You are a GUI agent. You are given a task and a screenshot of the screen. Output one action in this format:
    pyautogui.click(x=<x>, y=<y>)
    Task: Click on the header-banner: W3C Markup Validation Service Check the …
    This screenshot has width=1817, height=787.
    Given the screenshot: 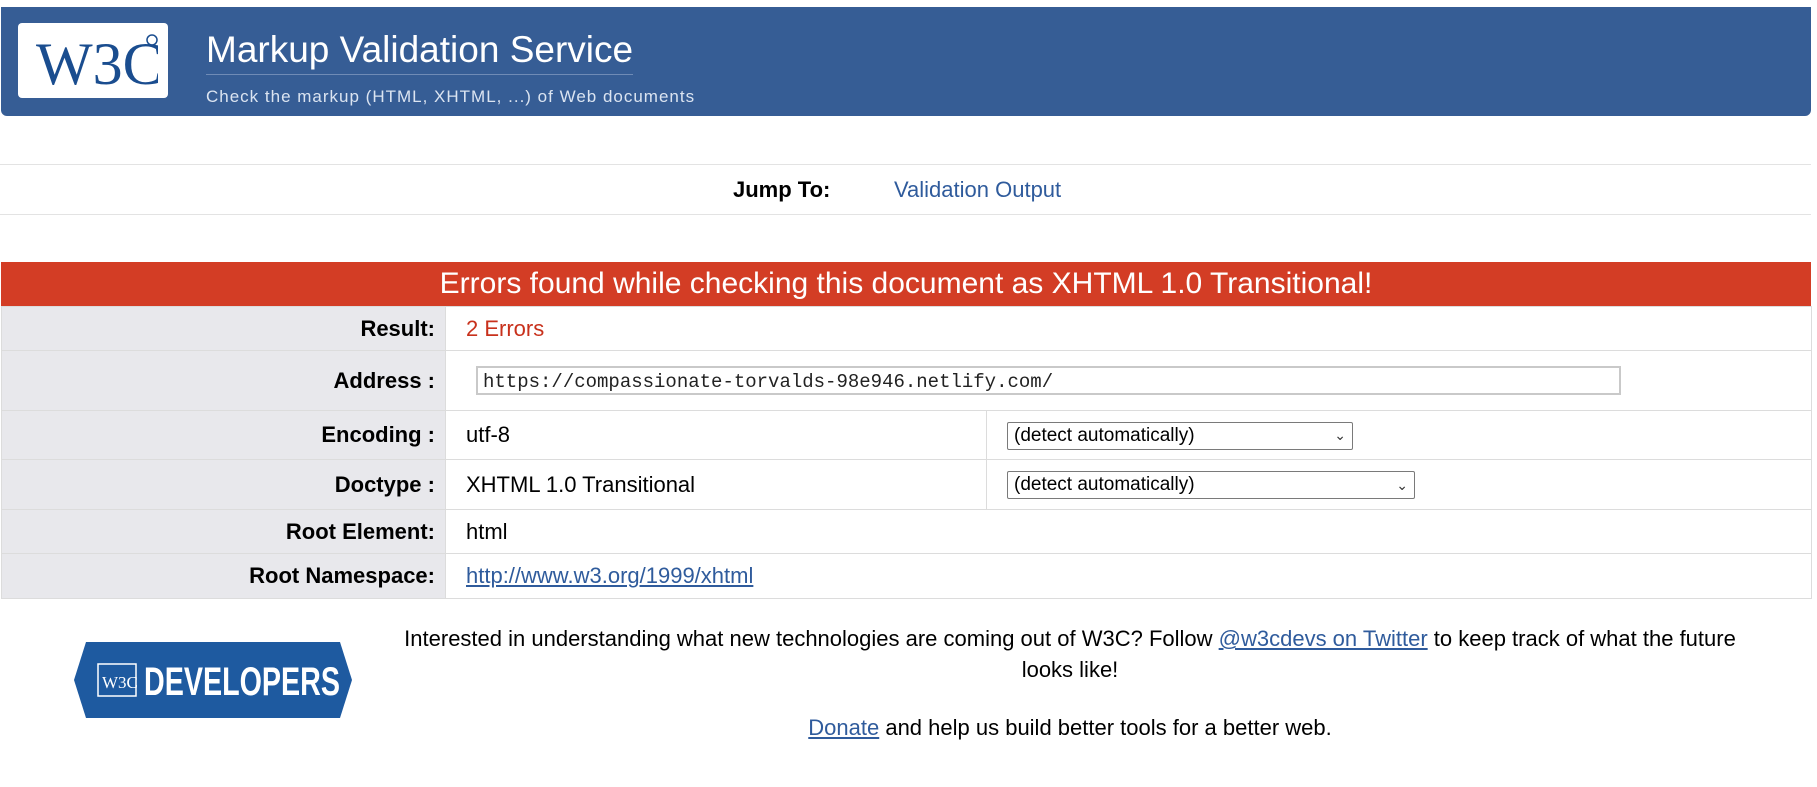 What is the action you would take?
    pyautogui.click(x=906, y=61)
    